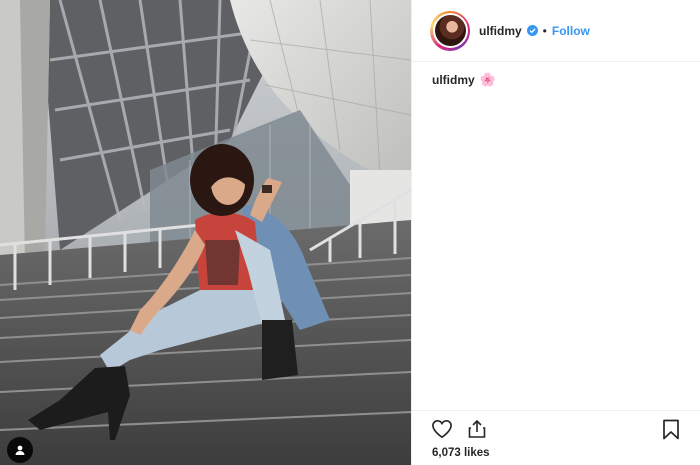 The image size is (700, 465). What do you see at coordinates (556, 75) in the screenshot?
I see `post-caption: ulfidmy 🌸` at bounding box center [556, 75].